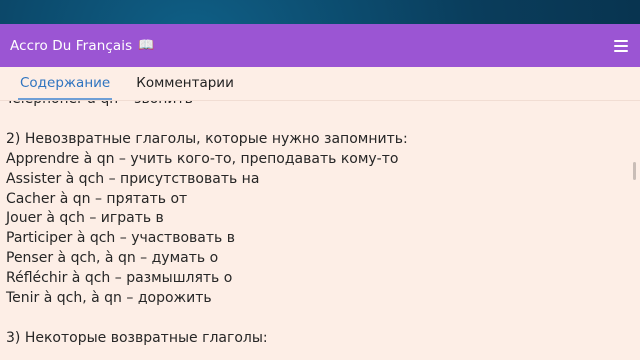 This screenshot has height=360, width=640. I want to click on app-title-group: Accro Du Français 📖, so click(82, 46).